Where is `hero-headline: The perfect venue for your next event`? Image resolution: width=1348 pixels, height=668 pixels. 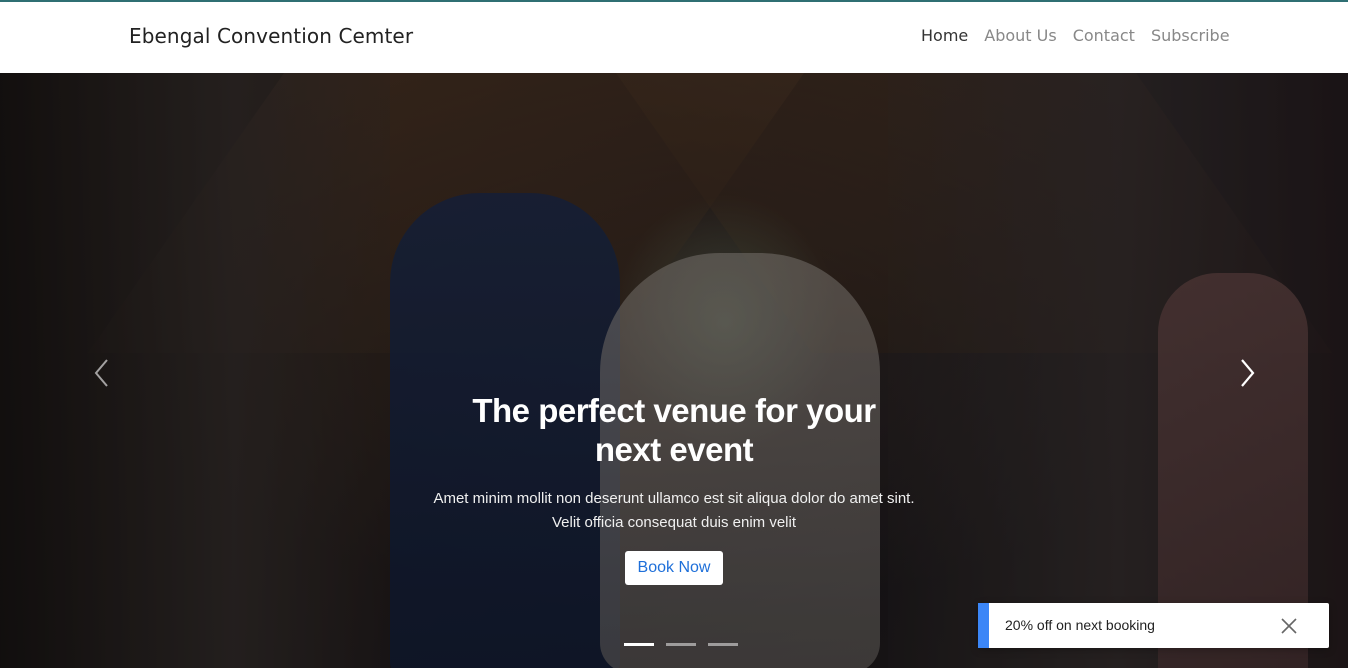 hero-headline: The perfect venue for your next event is located at coordinates (674, 430).